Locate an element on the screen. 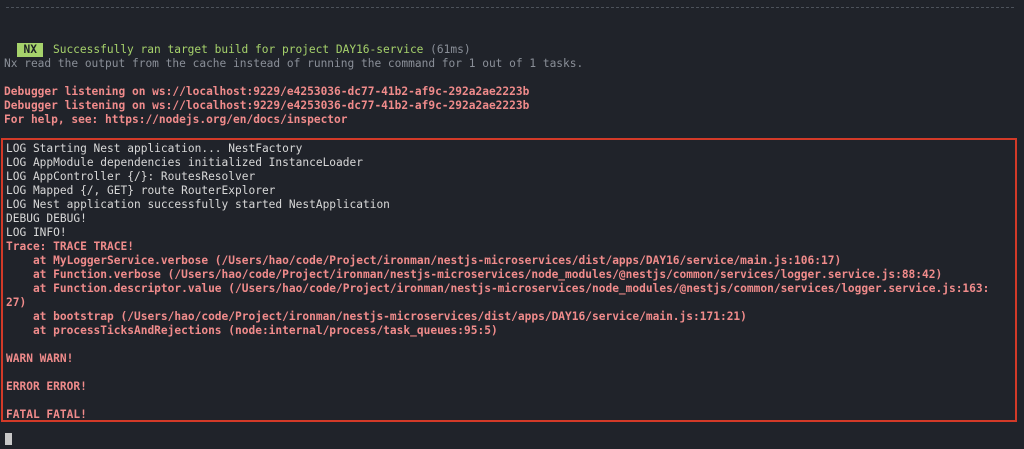 The height and width of the screenshot is (449, 1024). trace-line: Trace: TRACE TRACE! is located at coordinates (70, 246).